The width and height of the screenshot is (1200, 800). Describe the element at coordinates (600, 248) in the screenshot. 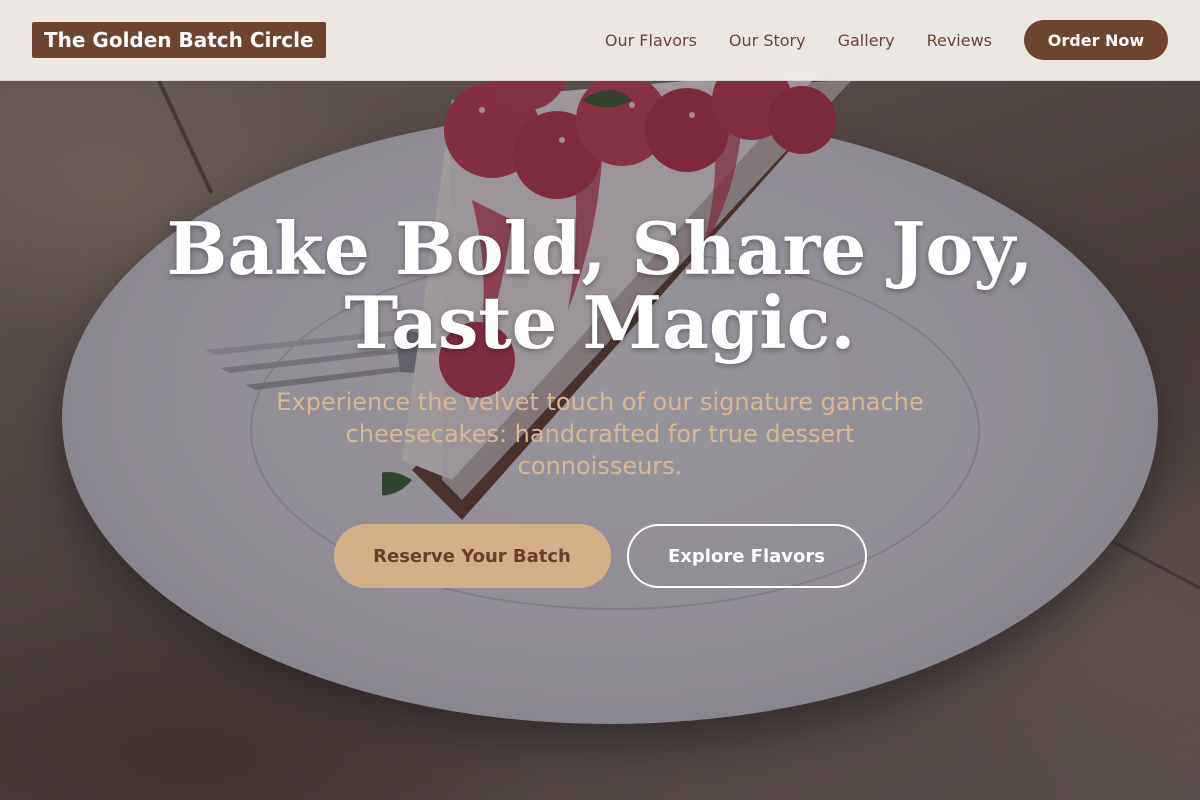

I see `hero-headline-line-1: Bake Bold, Share Joy,` at that location.